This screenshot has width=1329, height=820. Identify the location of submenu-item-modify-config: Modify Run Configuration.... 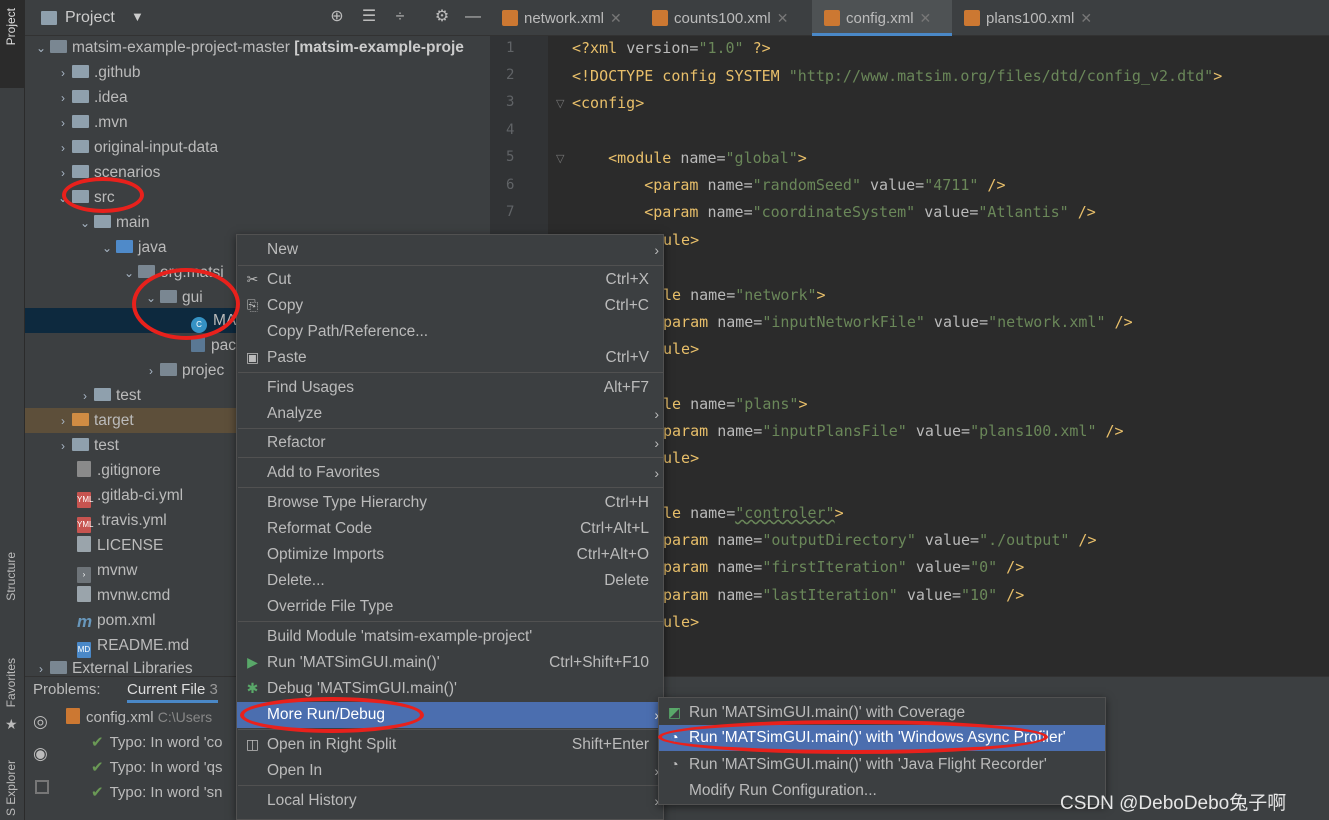
(882, 791).